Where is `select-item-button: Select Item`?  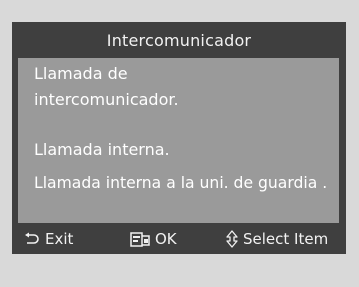 select-item-button: Select Item is located at coordinates (277, 238).